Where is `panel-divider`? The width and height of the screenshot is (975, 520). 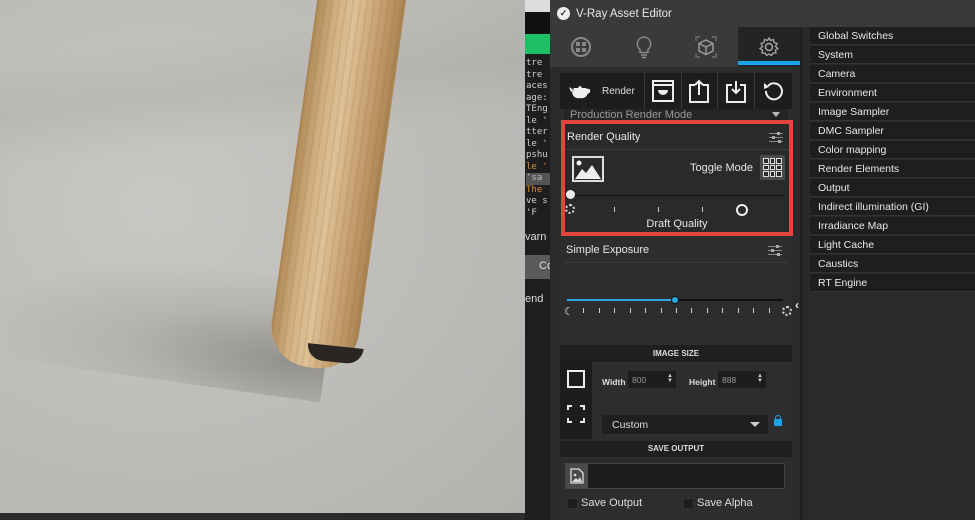 panel-divider is located at coordinates (805, 273).